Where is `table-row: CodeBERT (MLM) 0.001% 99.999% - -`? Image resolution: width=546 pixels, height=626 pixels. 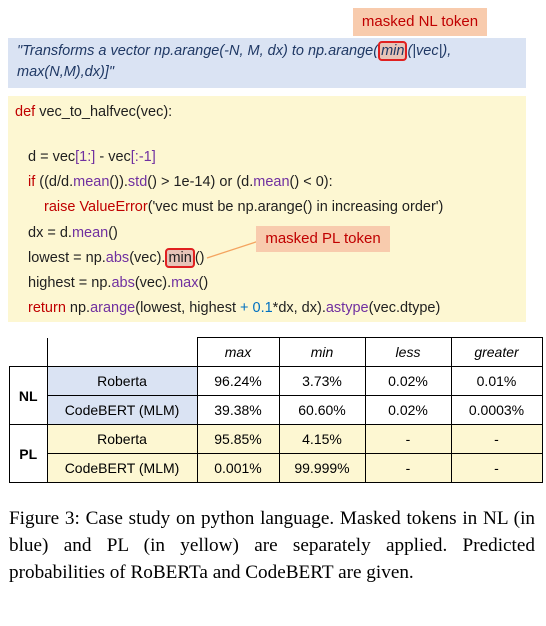
table-row: CodeBERT (MLM) 0.001% 99.999% - - is located at coordinates (276, 468).